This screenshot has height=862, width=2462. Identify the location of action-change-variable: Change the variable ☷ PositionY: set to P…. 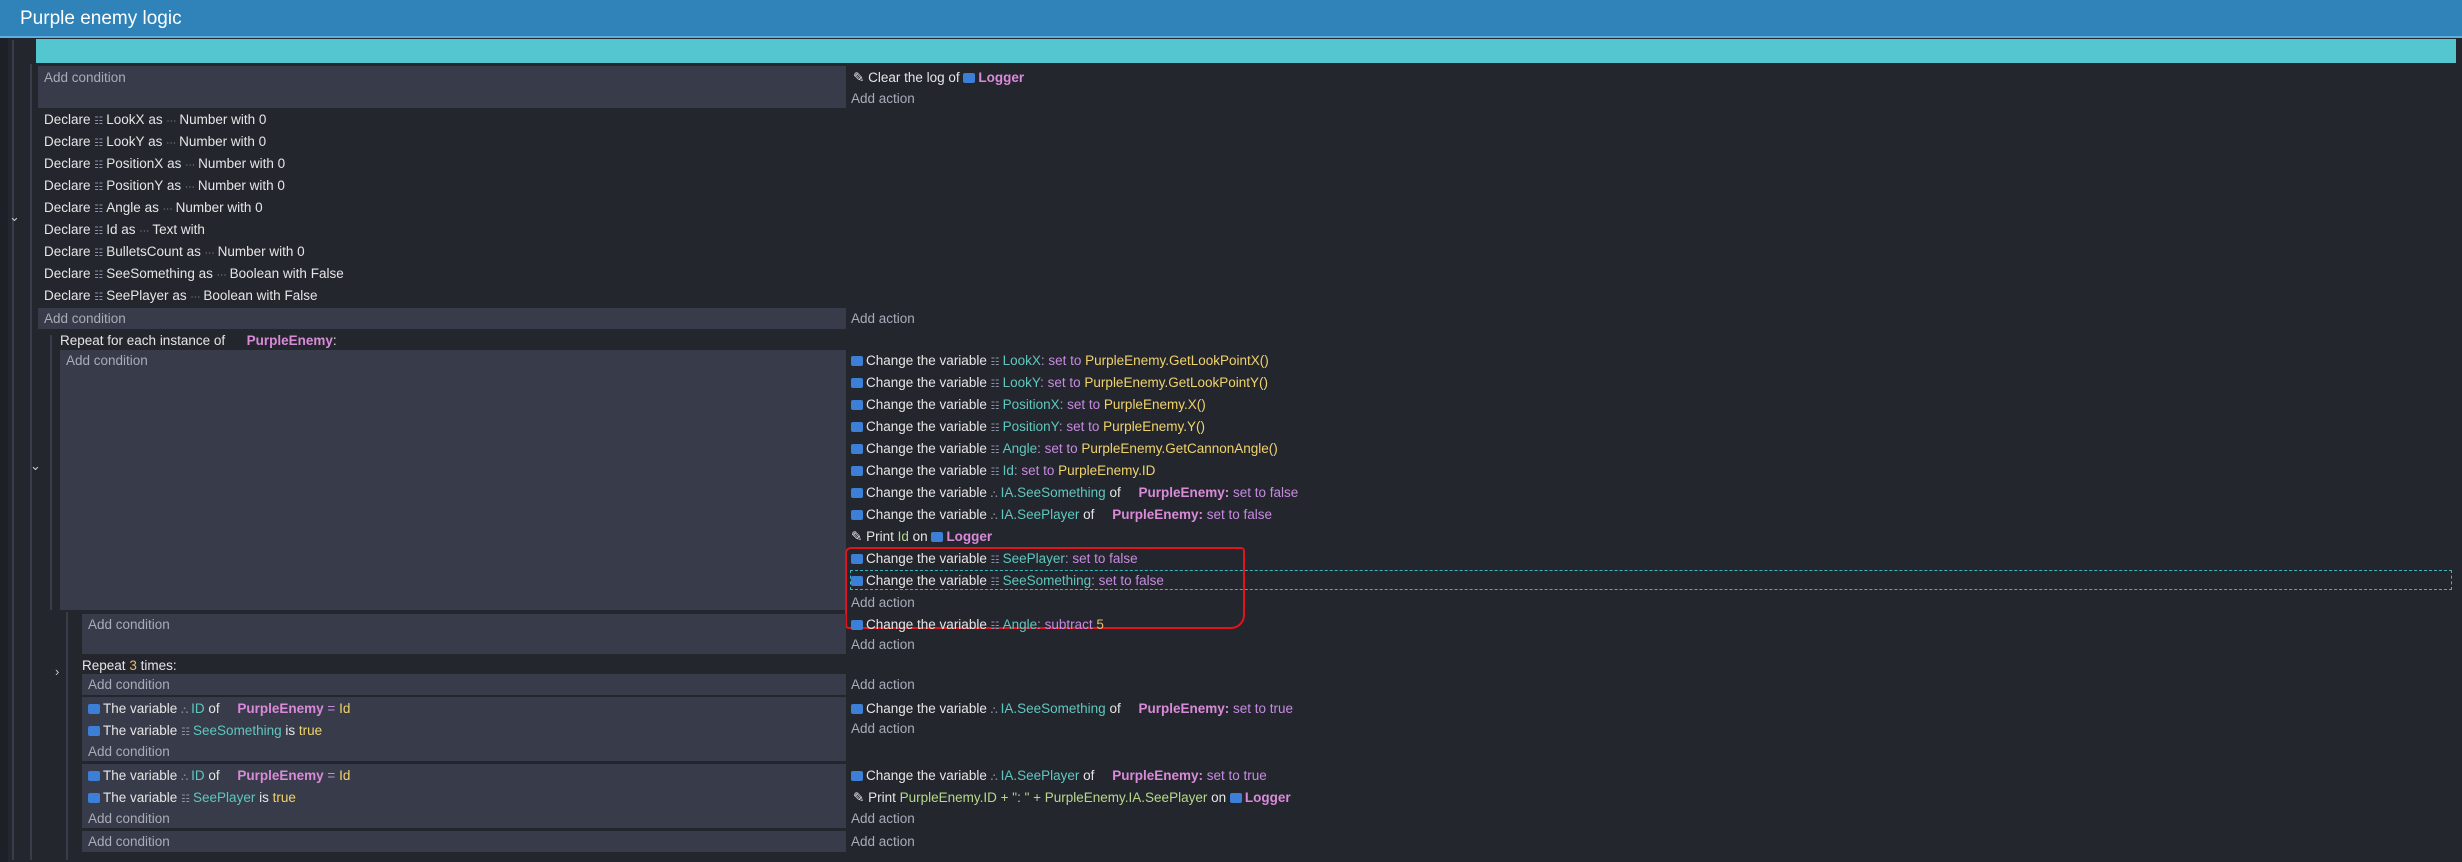
(1074, 429).